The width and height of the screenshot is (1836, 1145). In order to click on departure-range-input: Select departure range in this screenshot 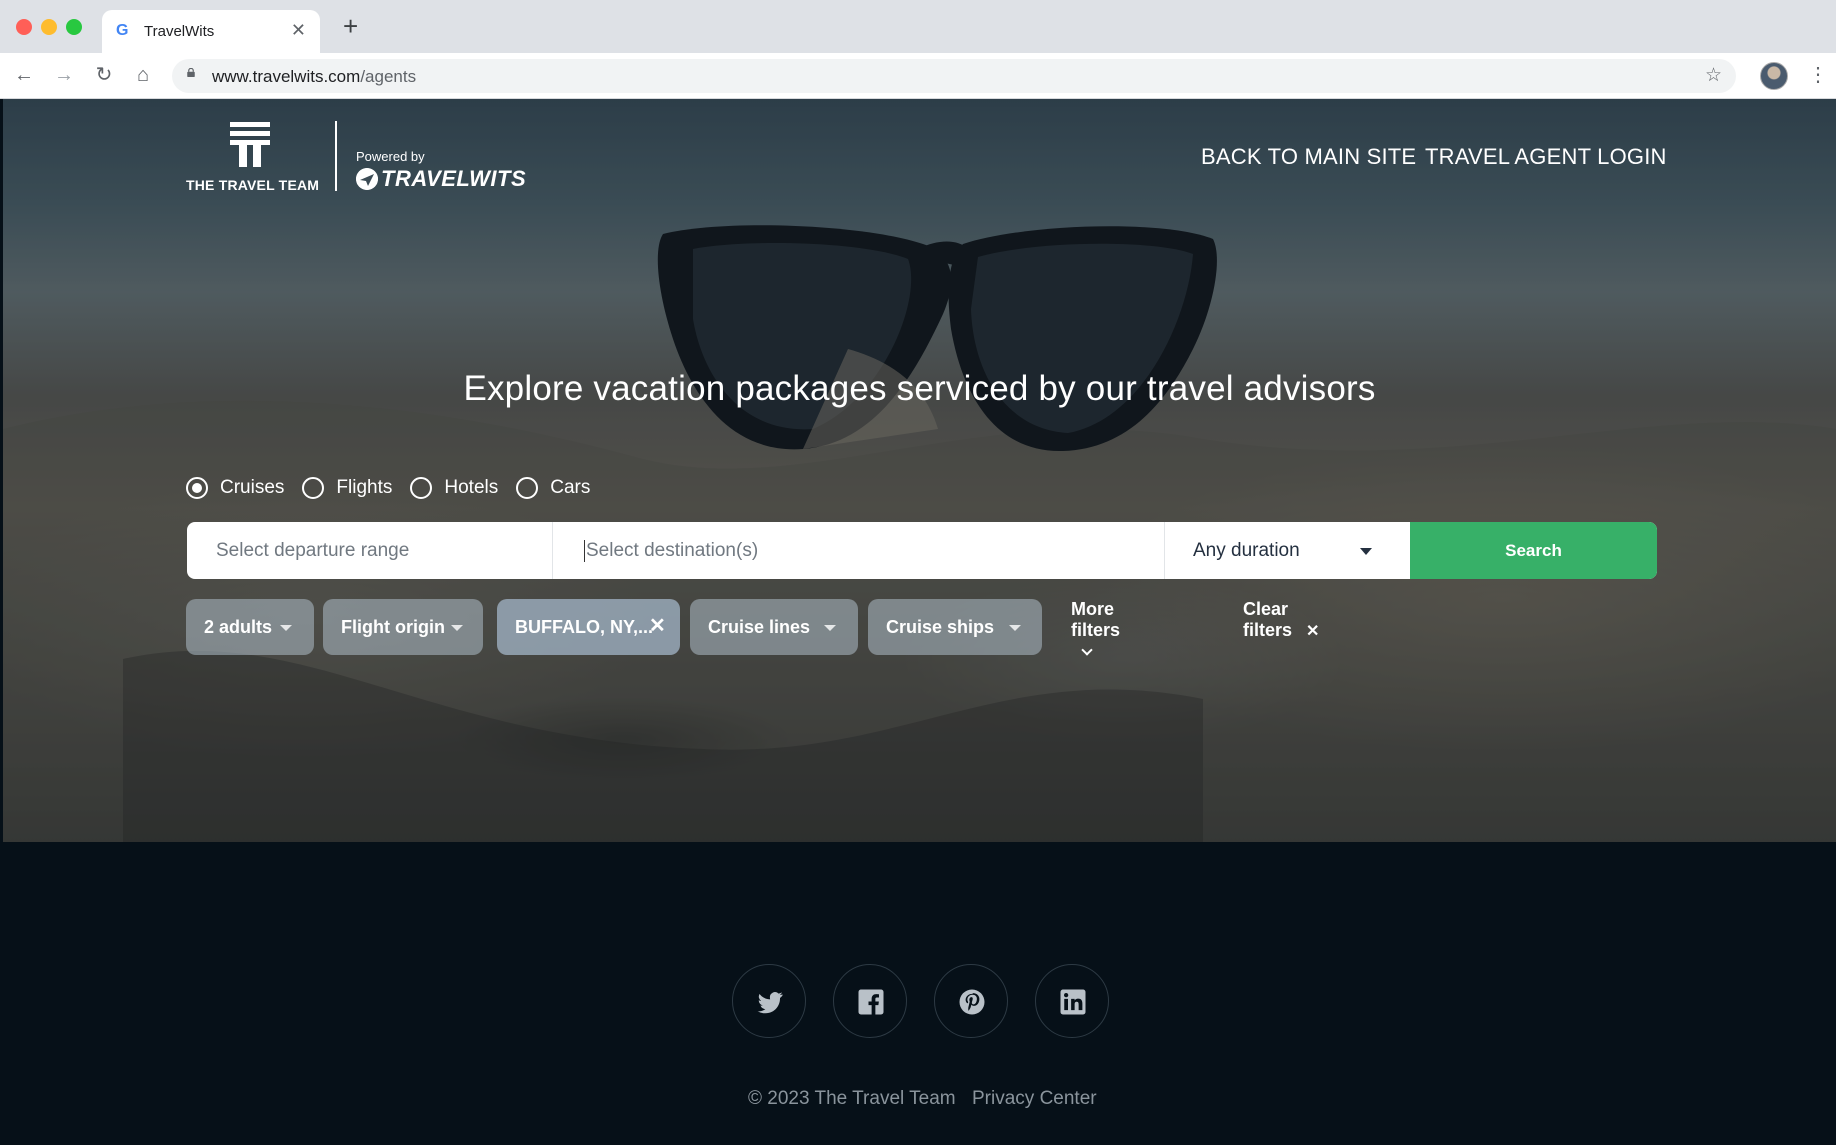, I will do `click(370, 550)`.